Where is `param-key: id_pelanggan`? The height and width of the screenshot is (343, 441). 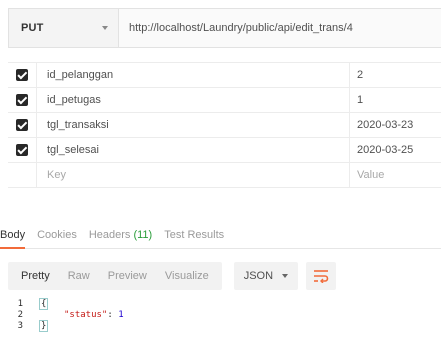 param-key: id_pelanggan is located at coordinates (193, 75).